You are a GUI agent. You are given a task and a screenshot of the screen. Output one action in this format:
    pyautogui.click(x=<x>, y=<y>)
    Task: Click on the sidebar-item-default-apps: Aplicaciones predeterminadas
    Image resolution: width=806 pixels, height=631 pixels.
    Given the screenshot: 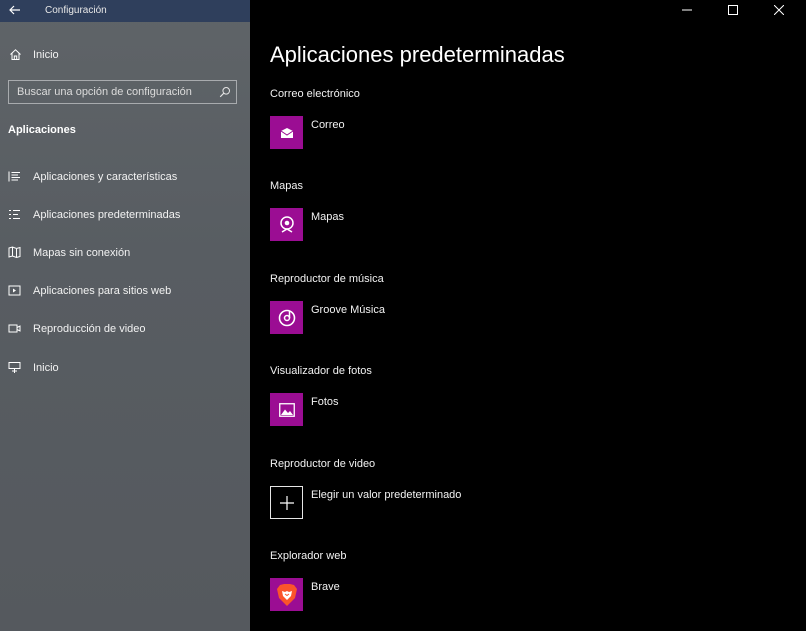 What is the action you would take?
    pyautogui.click(x=125, y=215)
    